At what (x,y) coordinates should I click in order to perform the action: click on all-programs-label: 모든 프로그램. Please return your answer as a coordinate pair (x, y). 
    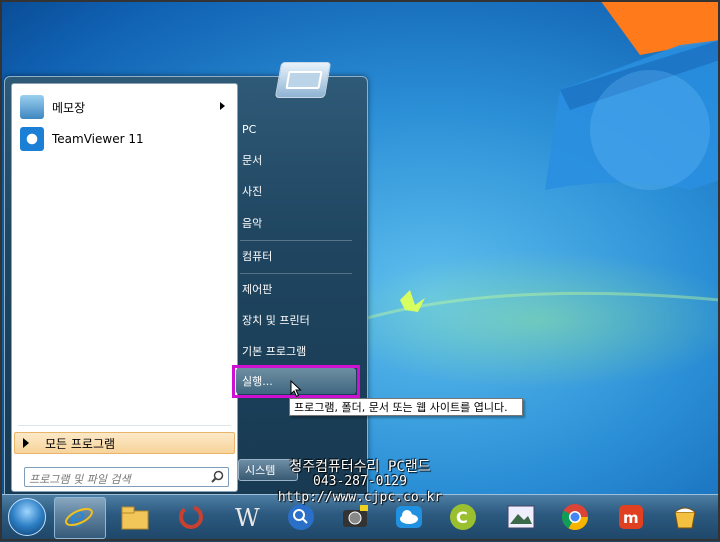
    Looking at the image, I should click on (80, 443).